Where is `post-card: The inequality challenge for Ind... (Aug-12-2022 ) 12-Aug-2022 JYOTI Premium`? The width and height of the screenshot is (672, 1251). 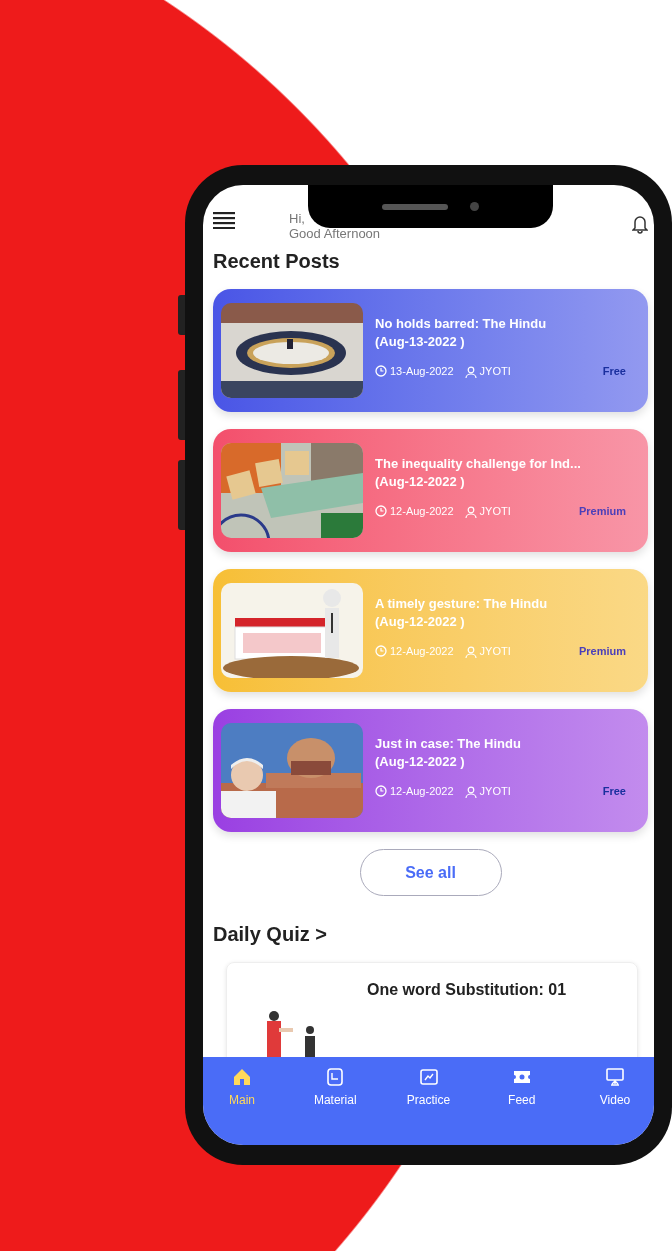
post-card: The inequality challenge for Ind... (Aug-12-2022 ) 12-Aug-2022 JYOTI Premium is located at coordinates (430, 490).